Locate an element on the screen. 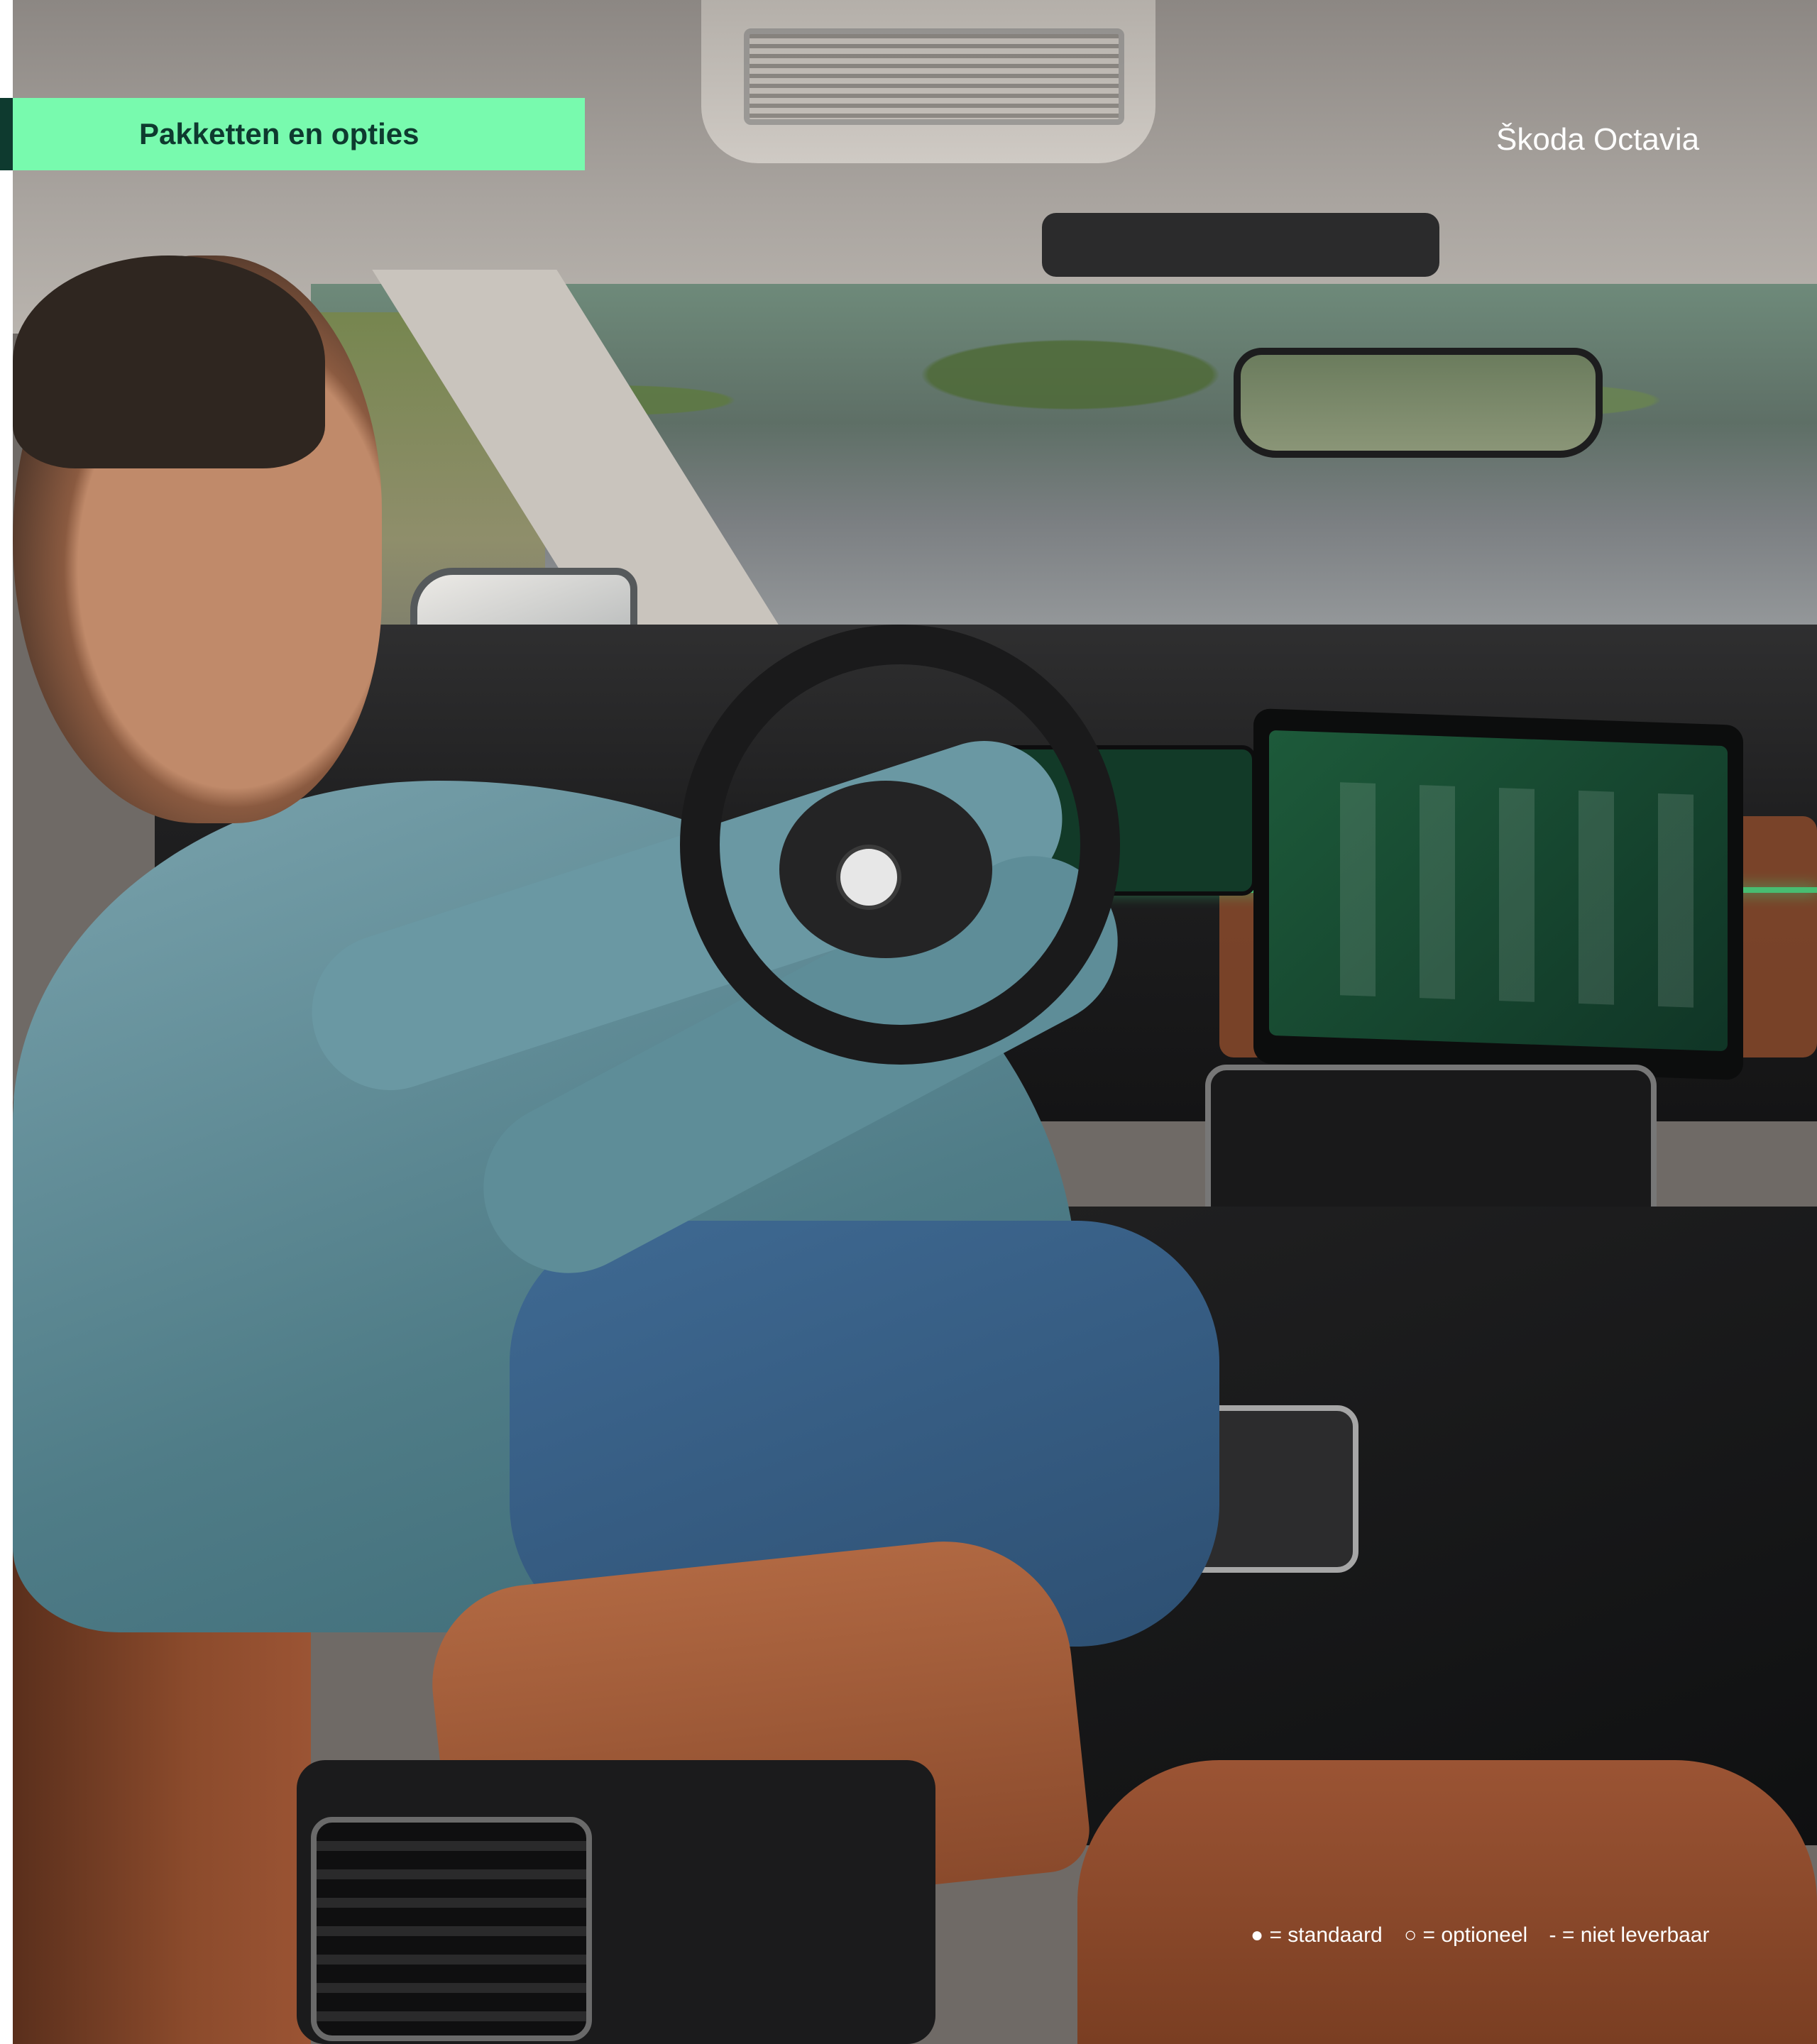 The width and height of the screenshot is (1817, 2044). legend-standard: ● = standaard is located at coordinates (1317, 1935).